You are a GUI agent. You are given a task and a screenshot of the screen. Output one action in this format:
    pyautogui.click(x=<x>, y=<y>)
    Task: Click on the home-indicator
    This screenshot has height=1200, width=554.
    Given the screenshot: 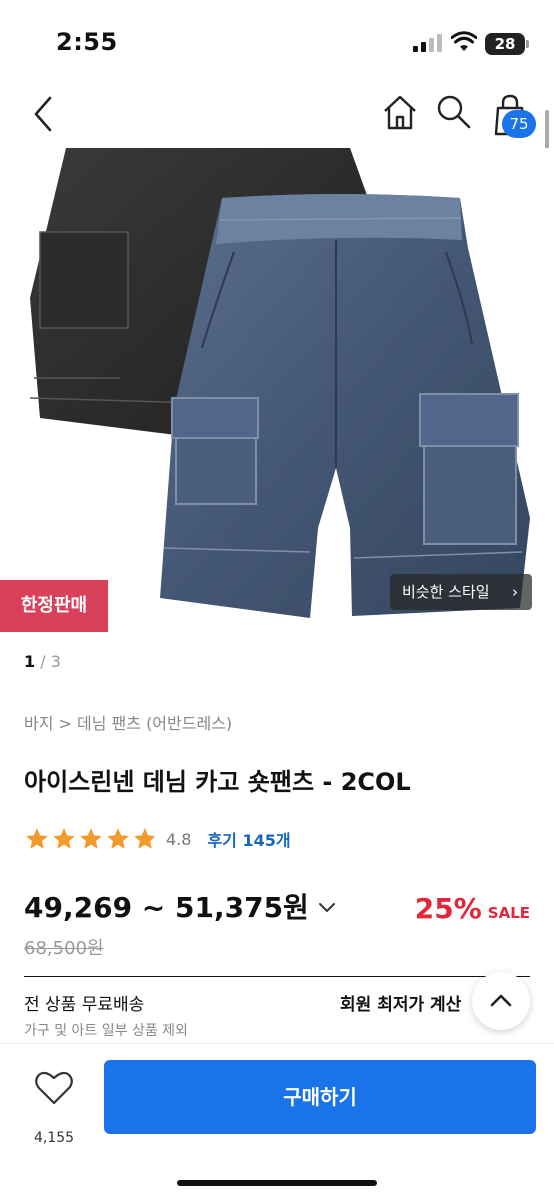 What is the action you would take?
    pyautogui.click(x=277, y=1183)
    